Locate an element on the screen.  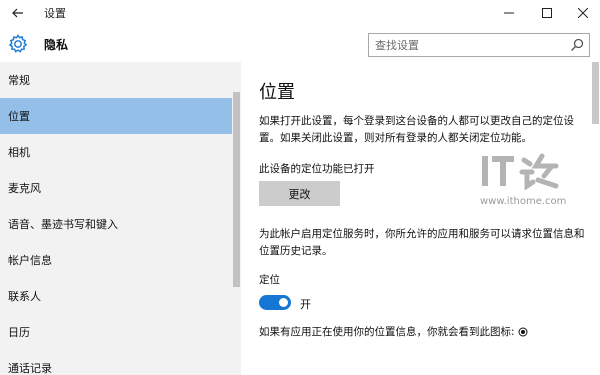
page-title: 隐私 is located at coordinates (56, 45).